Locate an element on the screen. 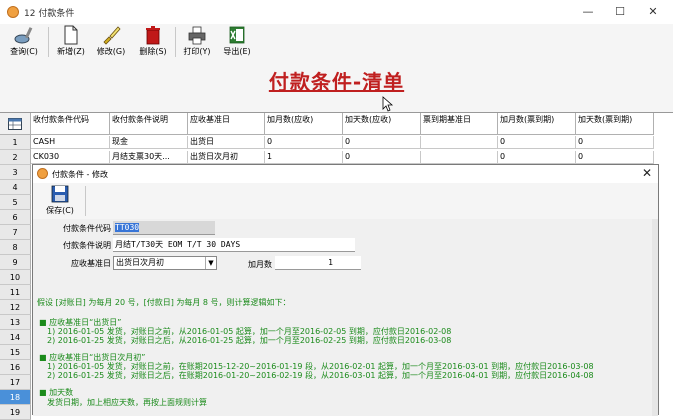 Image resolution: width=673 pixels, height=420 pixels. row-header: 17 is located at coordinates (15, 382).